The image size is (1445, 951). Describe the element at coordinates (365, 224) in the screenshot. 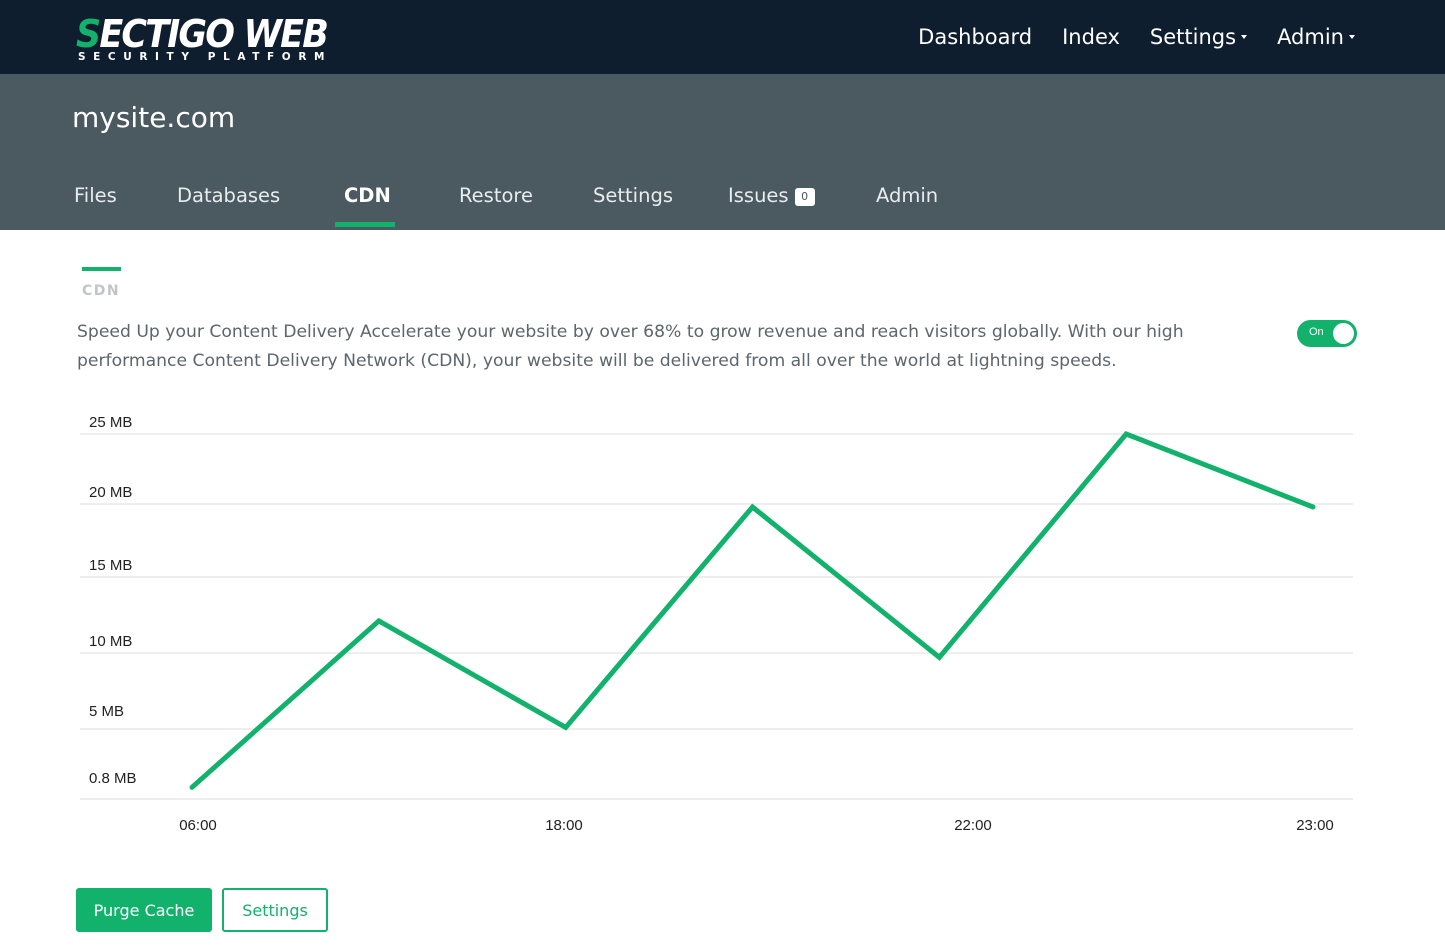

I see `active-tab-indicator` at that location.